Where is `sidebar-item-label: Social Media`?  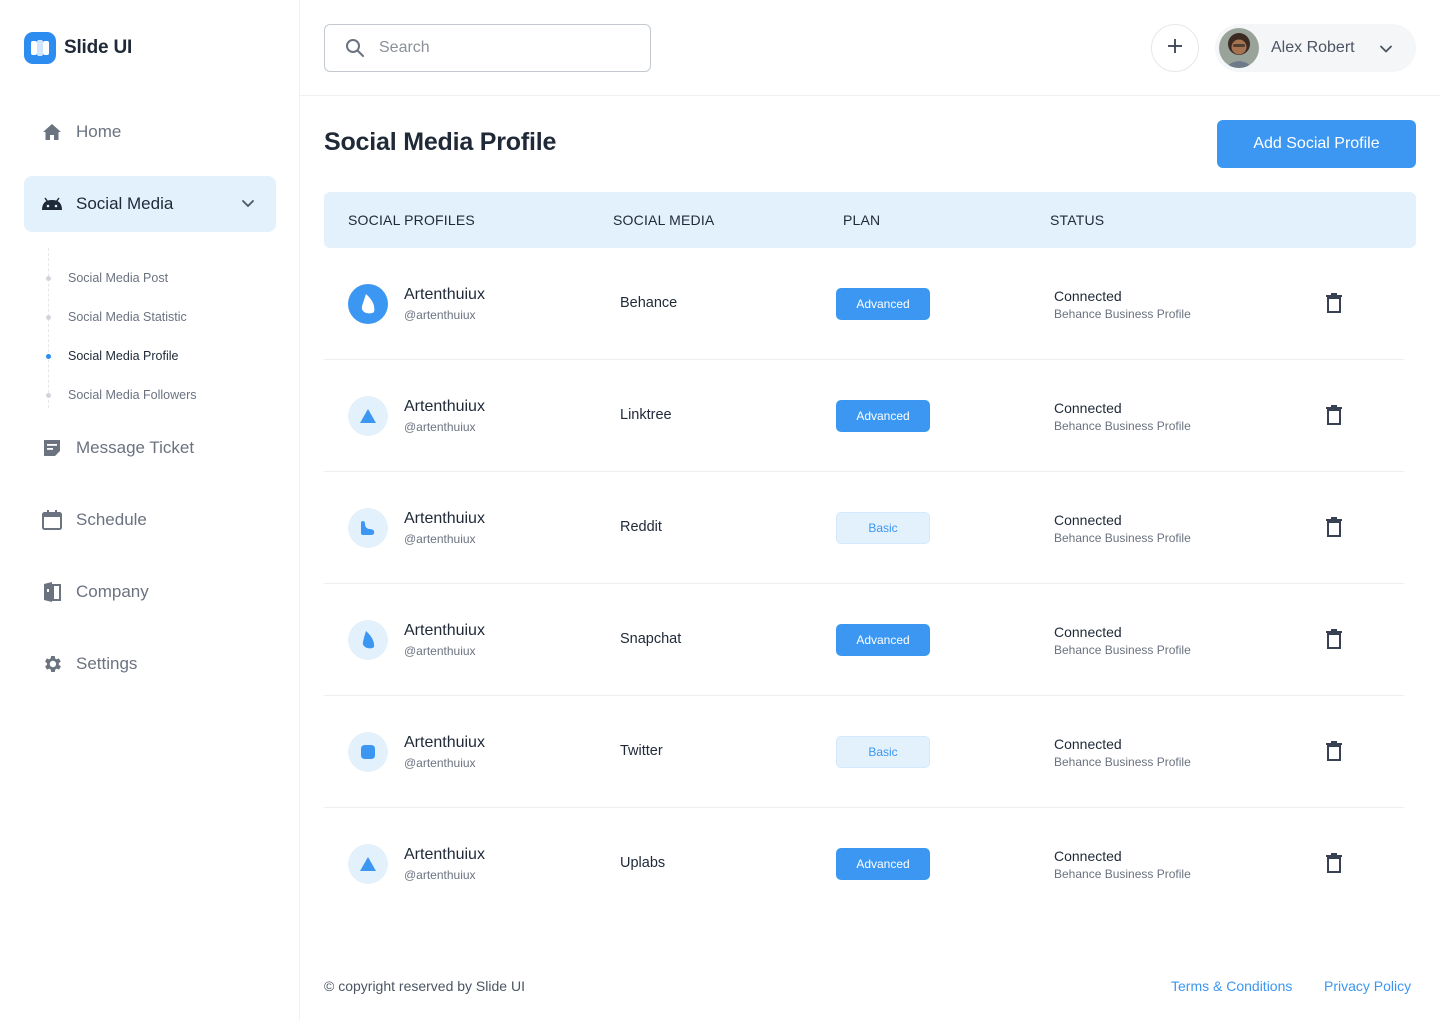 sidebar-item-label: Social Media is located at coordinates (125, 203).